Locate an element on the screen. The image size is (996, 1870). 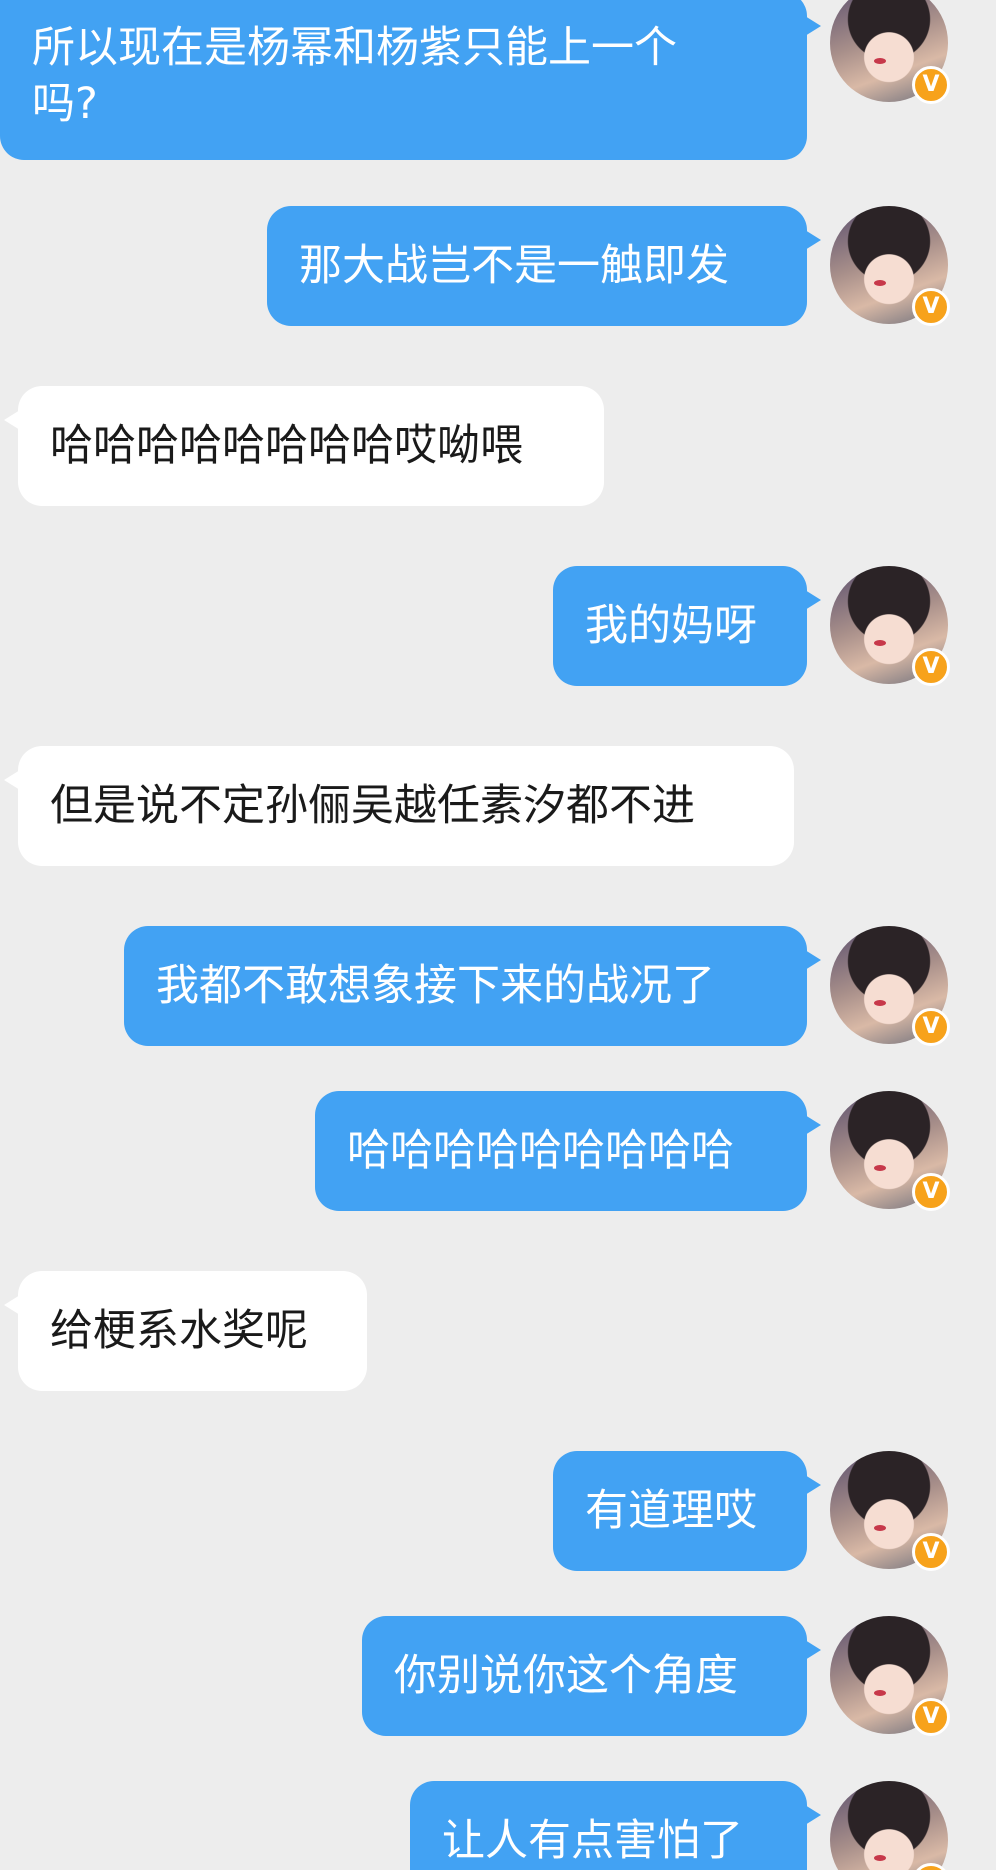
message-bubble-outgoing: 你别说你这个角度 is located at coordinates (591, 1676).